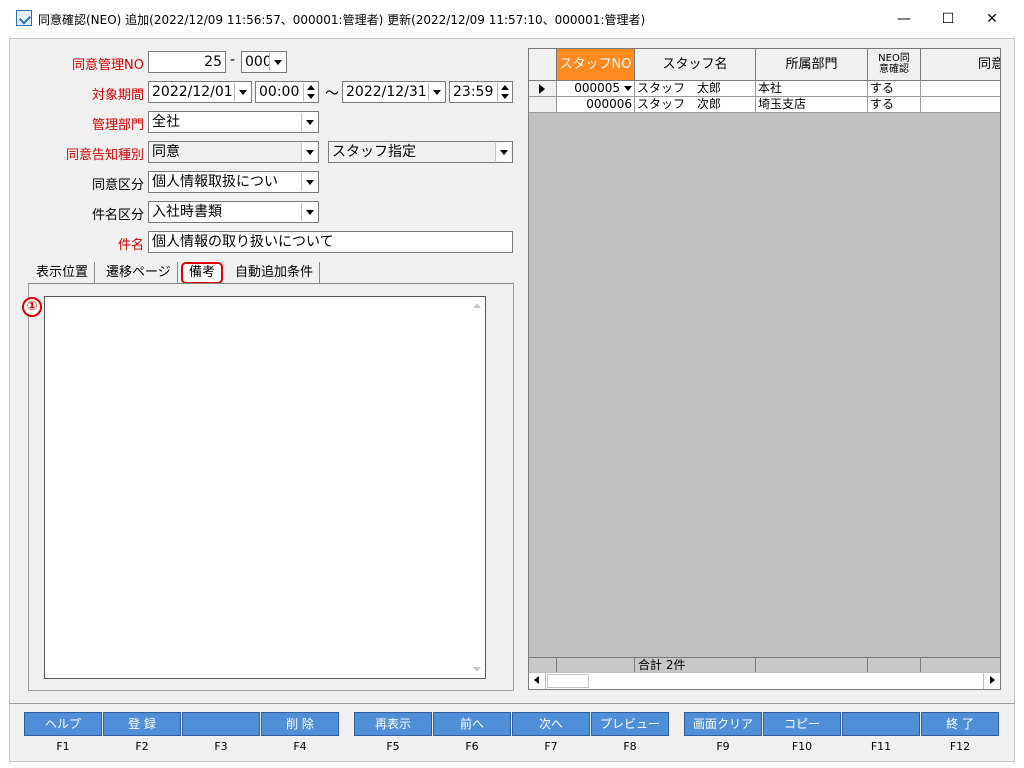  Describe the element at coordinates (117, 125) in the screenshot. I see `department-label: 管理部門` at that location.